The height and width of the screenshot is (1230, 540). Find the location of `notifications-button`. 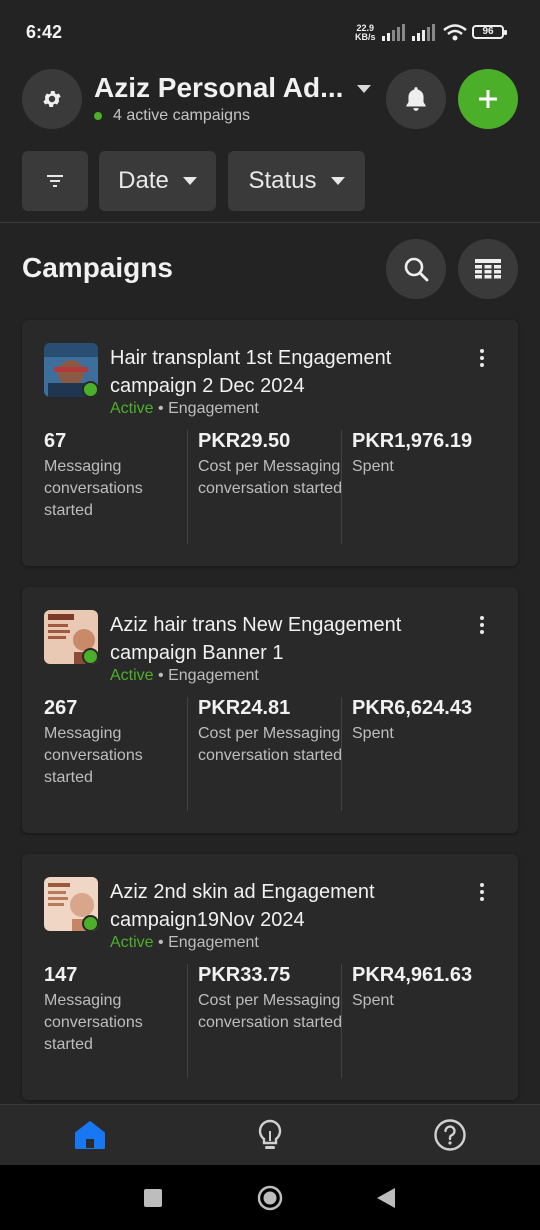

notifications-button is located at coordinates (416, 99).